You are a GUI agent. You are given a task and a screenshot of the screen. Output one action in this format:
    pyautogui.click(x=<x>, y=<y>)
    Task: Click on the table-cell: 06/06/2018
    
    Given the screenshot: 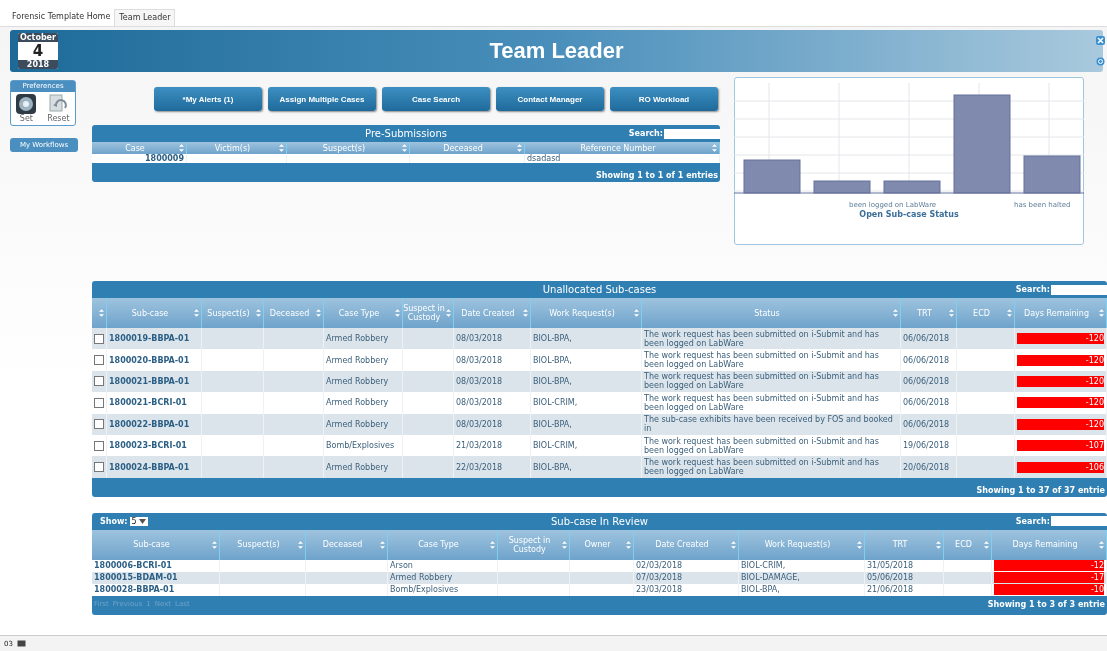 What is the action you would take?
    pyautogui.click(x=929, y=403)
    